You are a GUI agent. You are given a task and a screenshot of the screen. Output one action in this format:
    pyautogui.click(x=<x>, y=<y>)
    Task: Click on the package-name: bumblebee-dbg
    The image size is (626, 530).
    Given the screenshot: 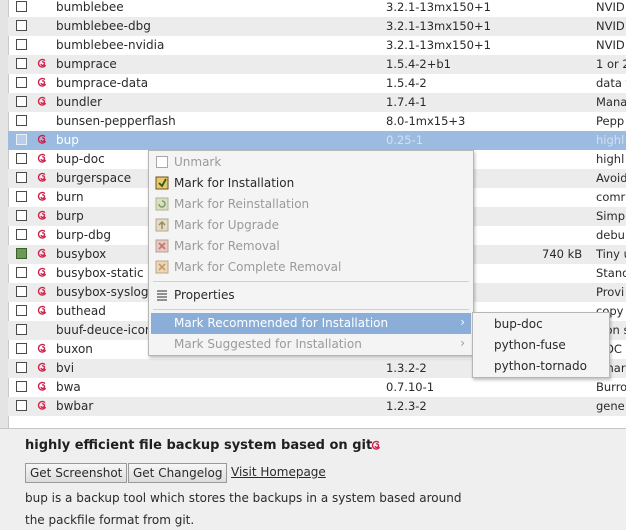 What is the action you would take?
    pyautogui.click(x=103, y=26)
    